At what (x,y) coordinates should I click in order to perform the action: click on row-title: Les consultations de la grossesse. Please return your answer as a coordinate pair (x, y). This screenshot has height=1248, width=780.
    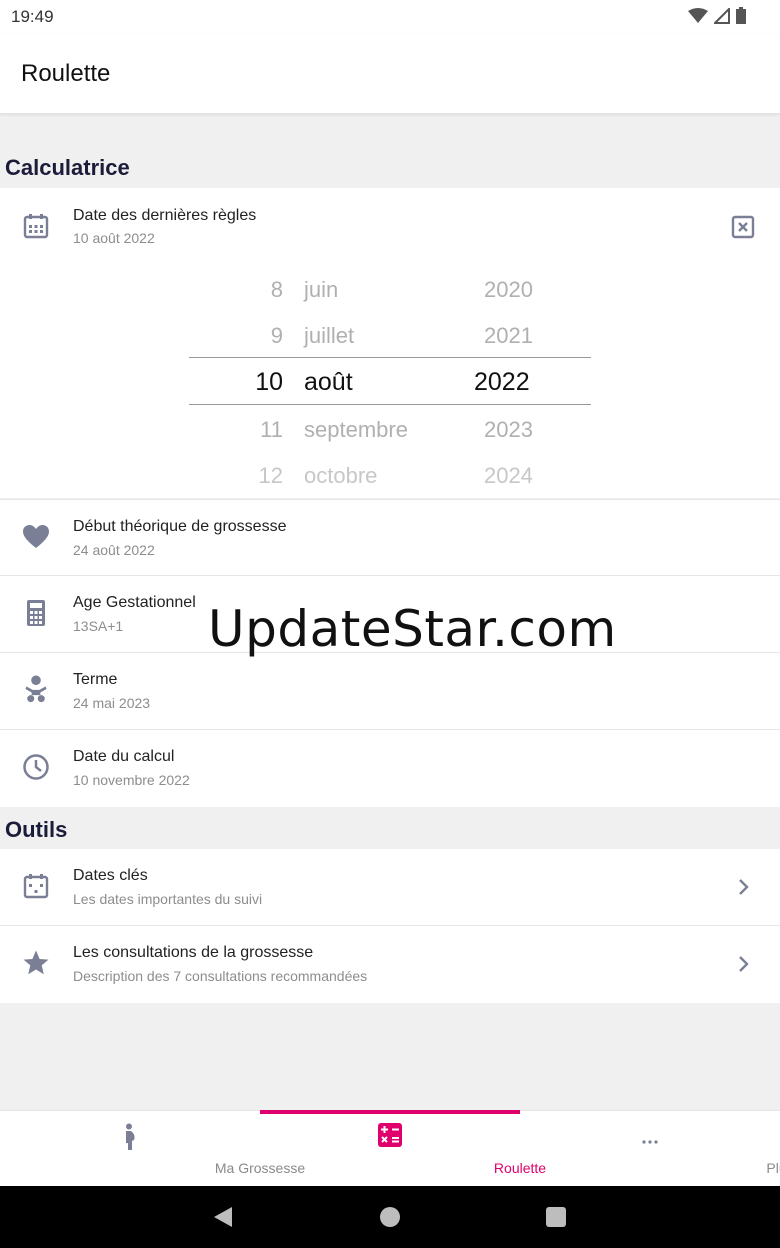
    Looking at the image, I should click on (193, 952).